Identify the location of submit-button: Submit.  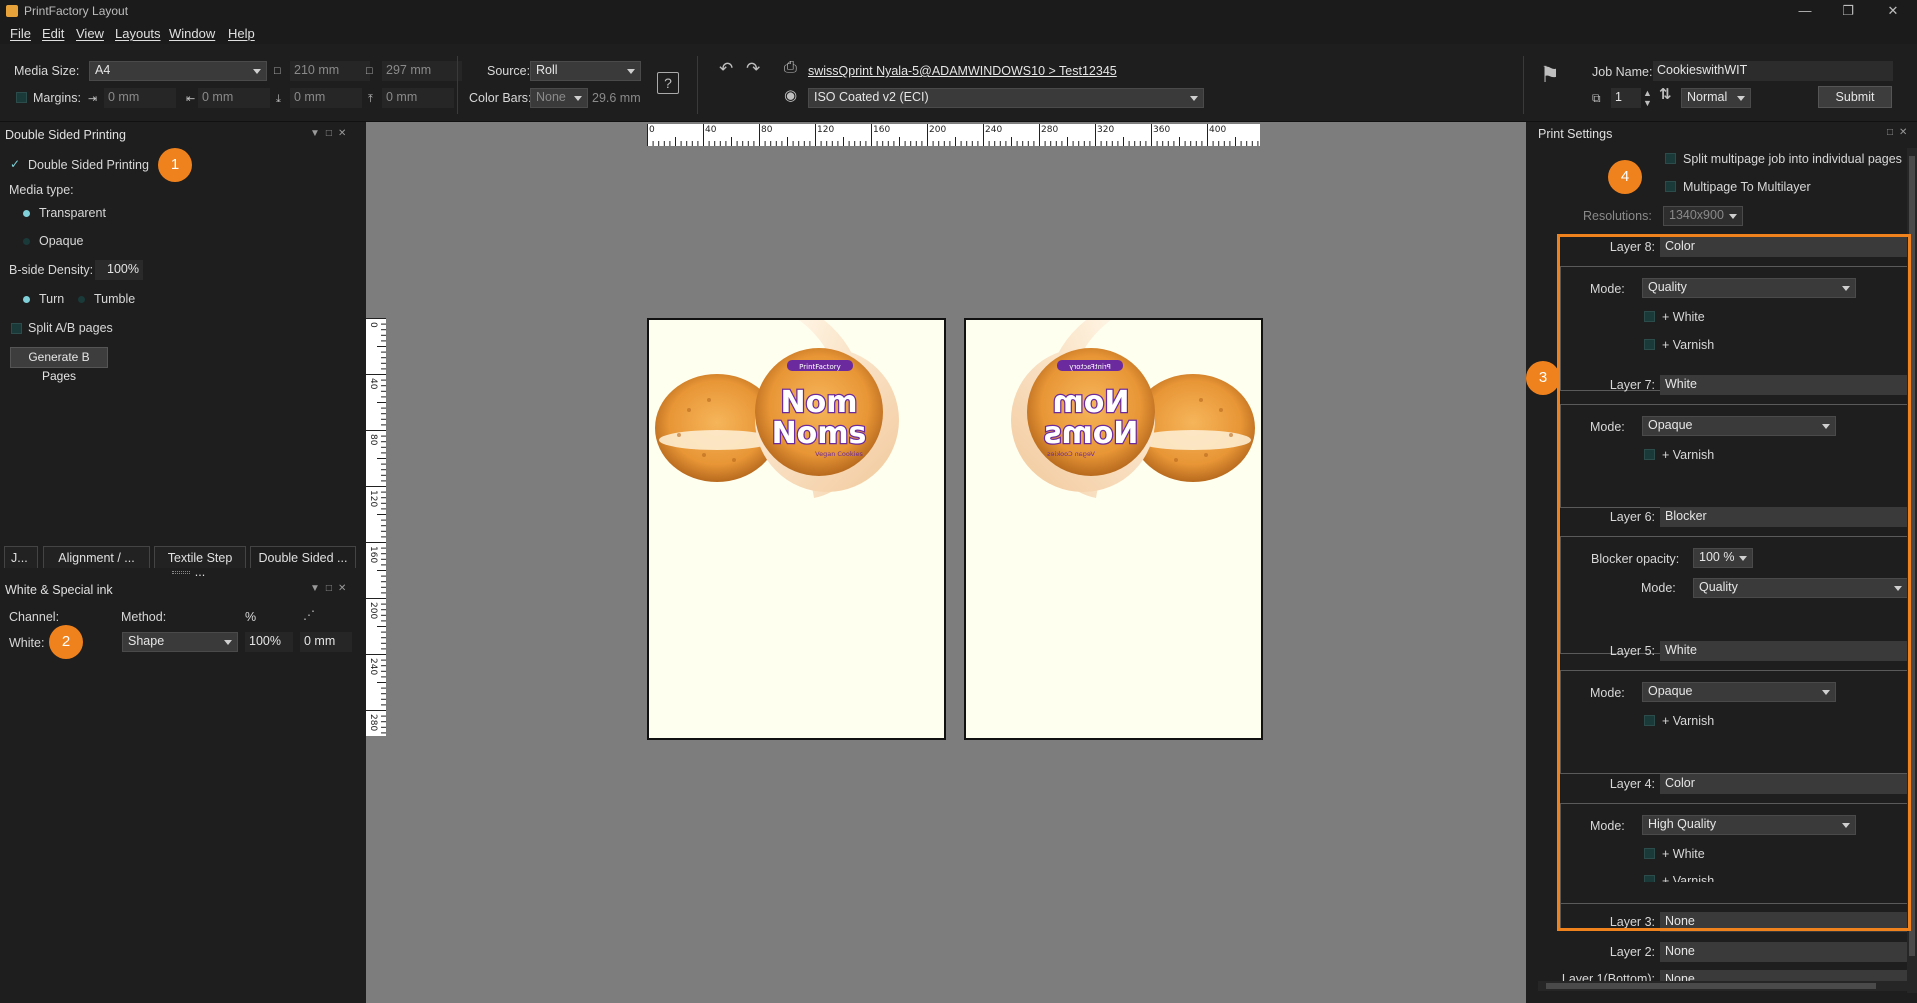
(1855, 97).